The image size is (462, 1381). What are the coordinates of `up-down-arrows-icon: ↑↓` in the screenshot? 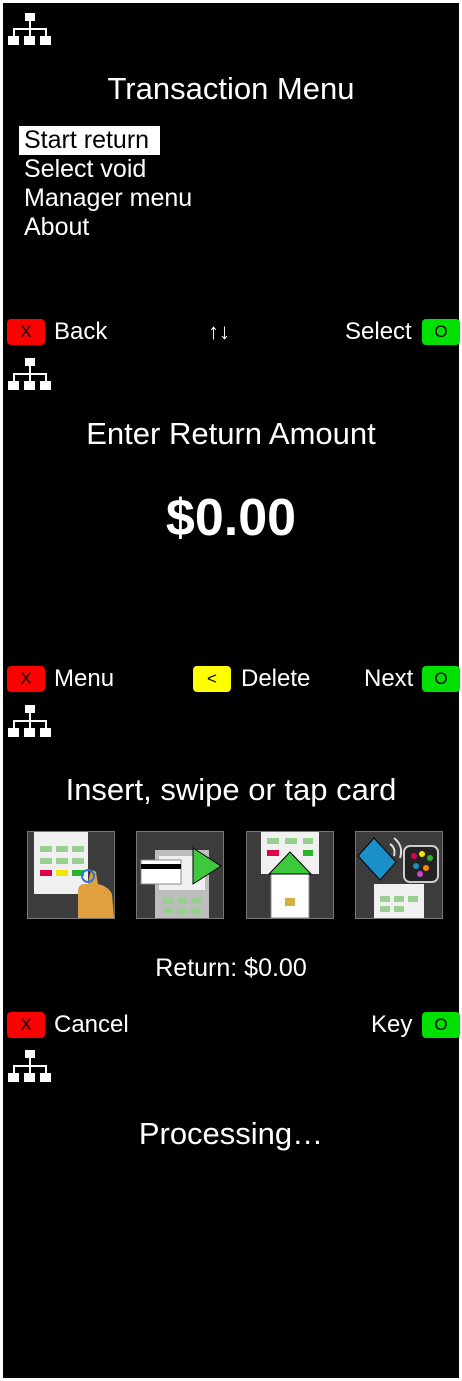 It's located at (219, 331).